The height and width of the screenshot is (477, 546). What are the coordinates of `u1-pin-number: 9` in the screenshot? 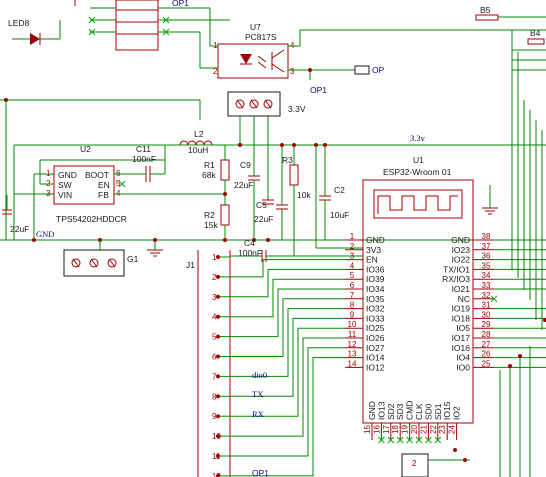 It's located at (352, 314).